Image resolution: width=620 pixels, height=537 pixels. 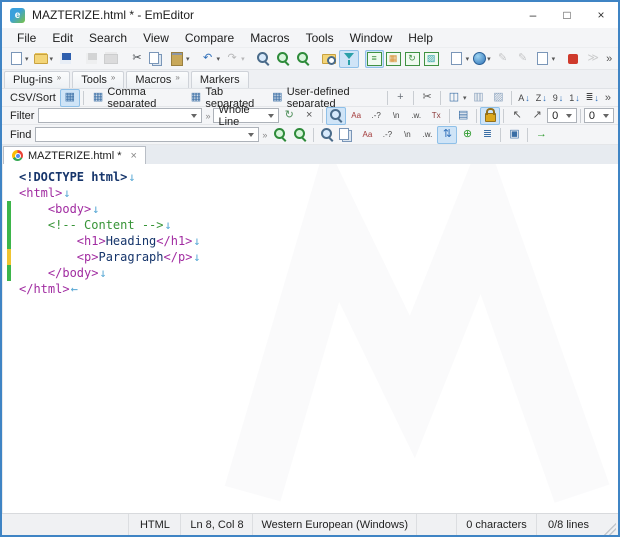 I want to click on filter-count2-dropdown-icon, so click(x=606, y=115).